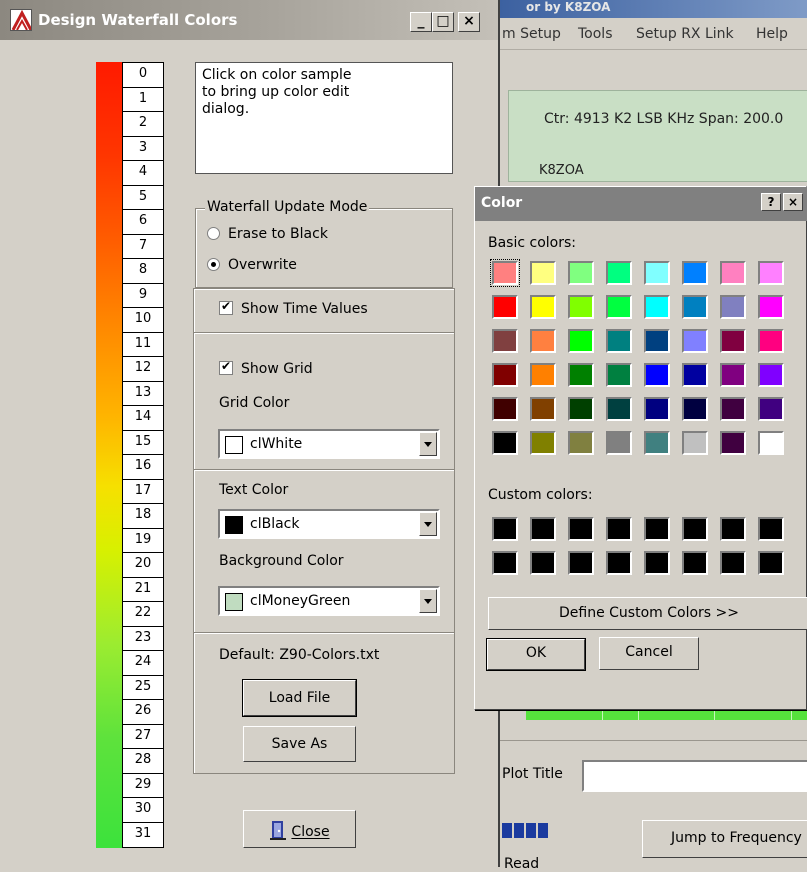 This screenshot has width=807, height=872. Describe the element at coordinates (595, 34) in the screenshot. I see `menu-tools: Tools` at that location.